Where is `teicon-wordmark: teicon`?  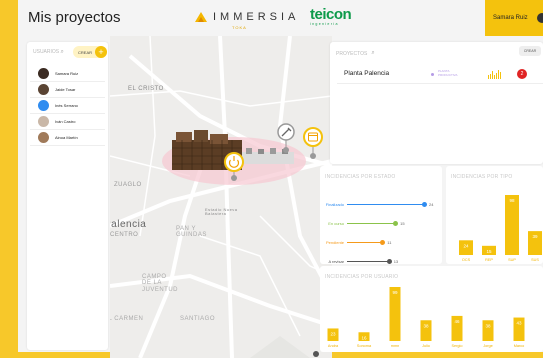 teicon-wordmark: teicon is located at coordinates (331, 14).